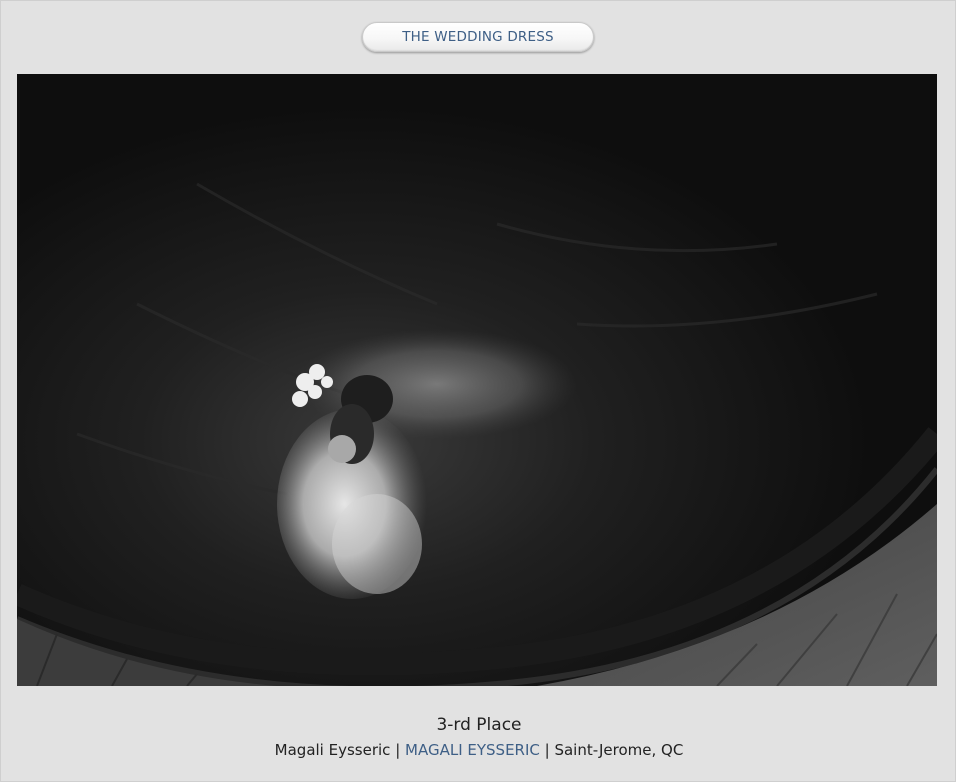  Describe the element at coordinates (479, 725) in the screenshot. I see `placement-label: 3-rd Place` at that location.